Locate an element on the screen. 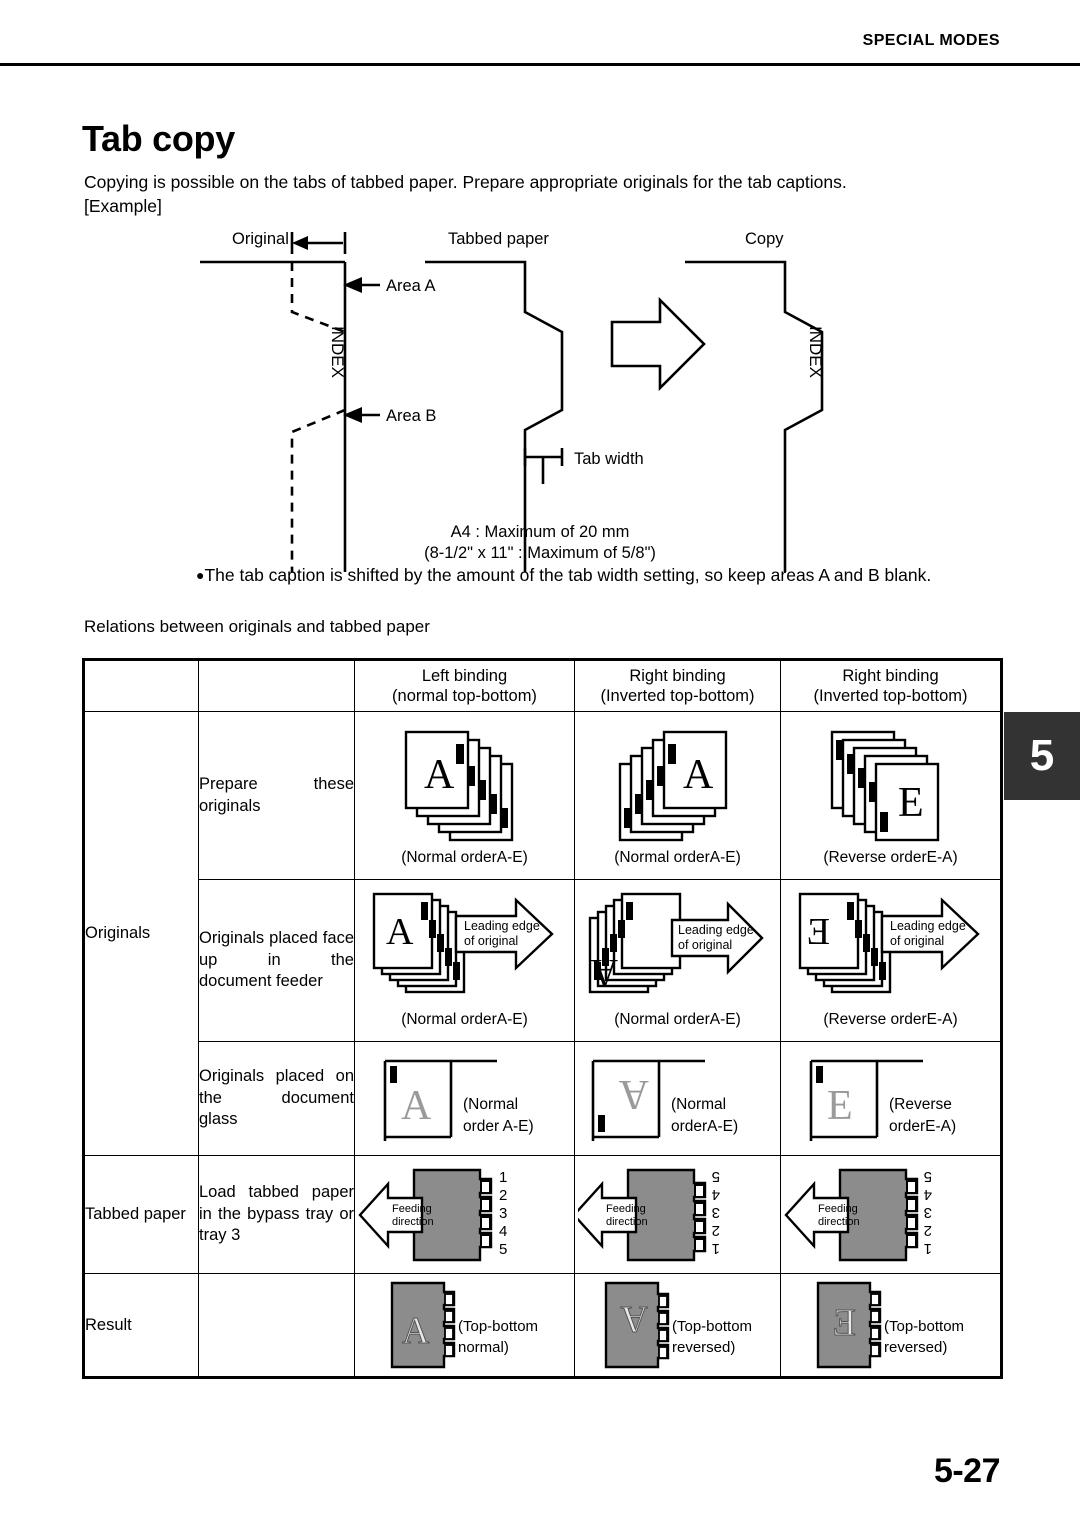 Image resolution: width=1080 pixels, height=1528 pixels. desc-load-tabbed-paper-head: Load tabbed paper in the bypass tray or is located at coordinates (276, 1202).